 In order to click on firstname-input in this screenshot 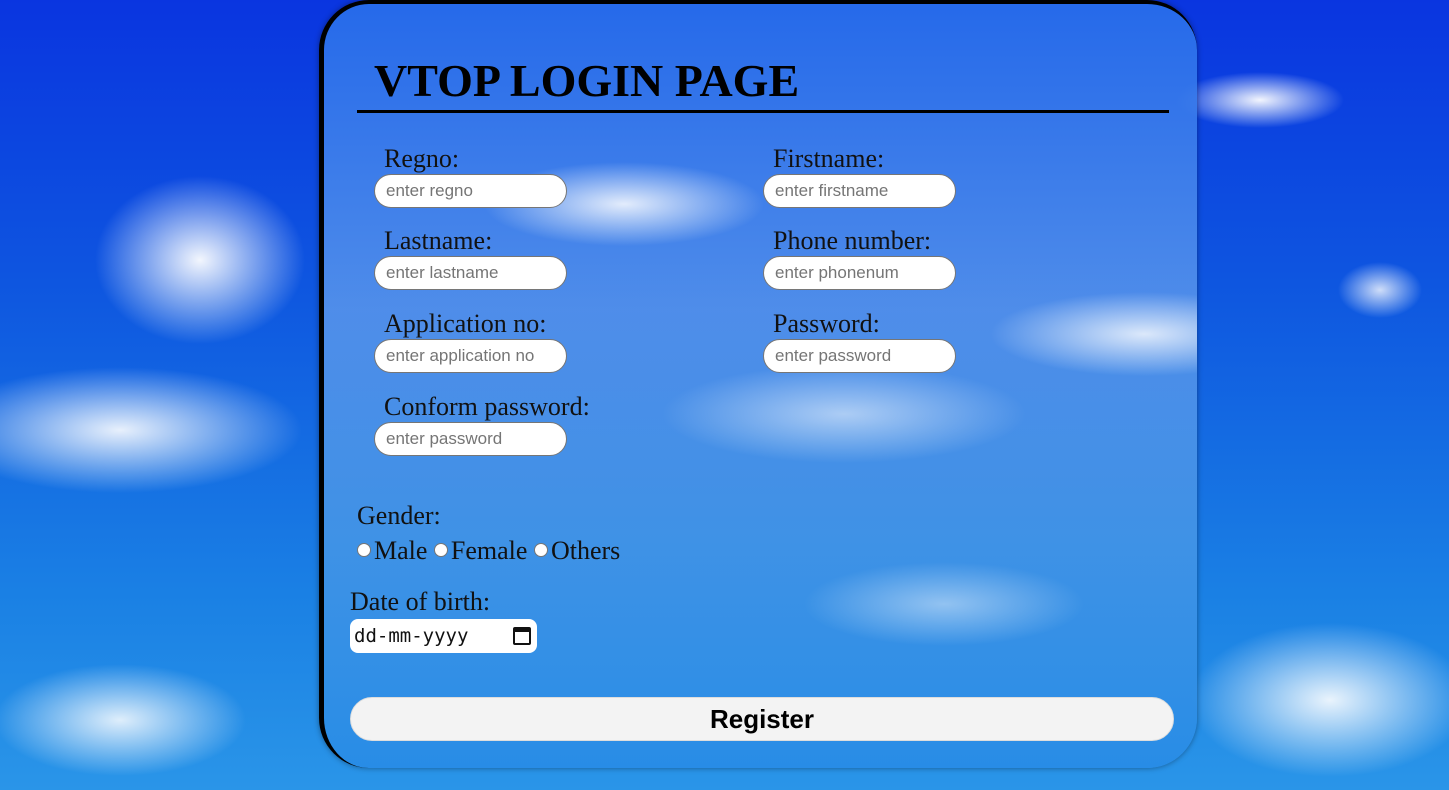, I will do `click(859, 191)`.